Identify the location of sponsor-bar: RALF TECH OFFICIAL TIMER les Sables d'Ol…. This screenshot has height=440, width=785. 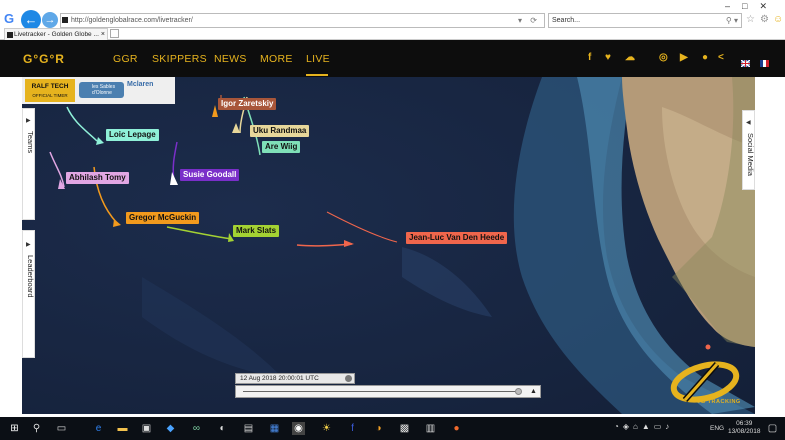
(98, 90).